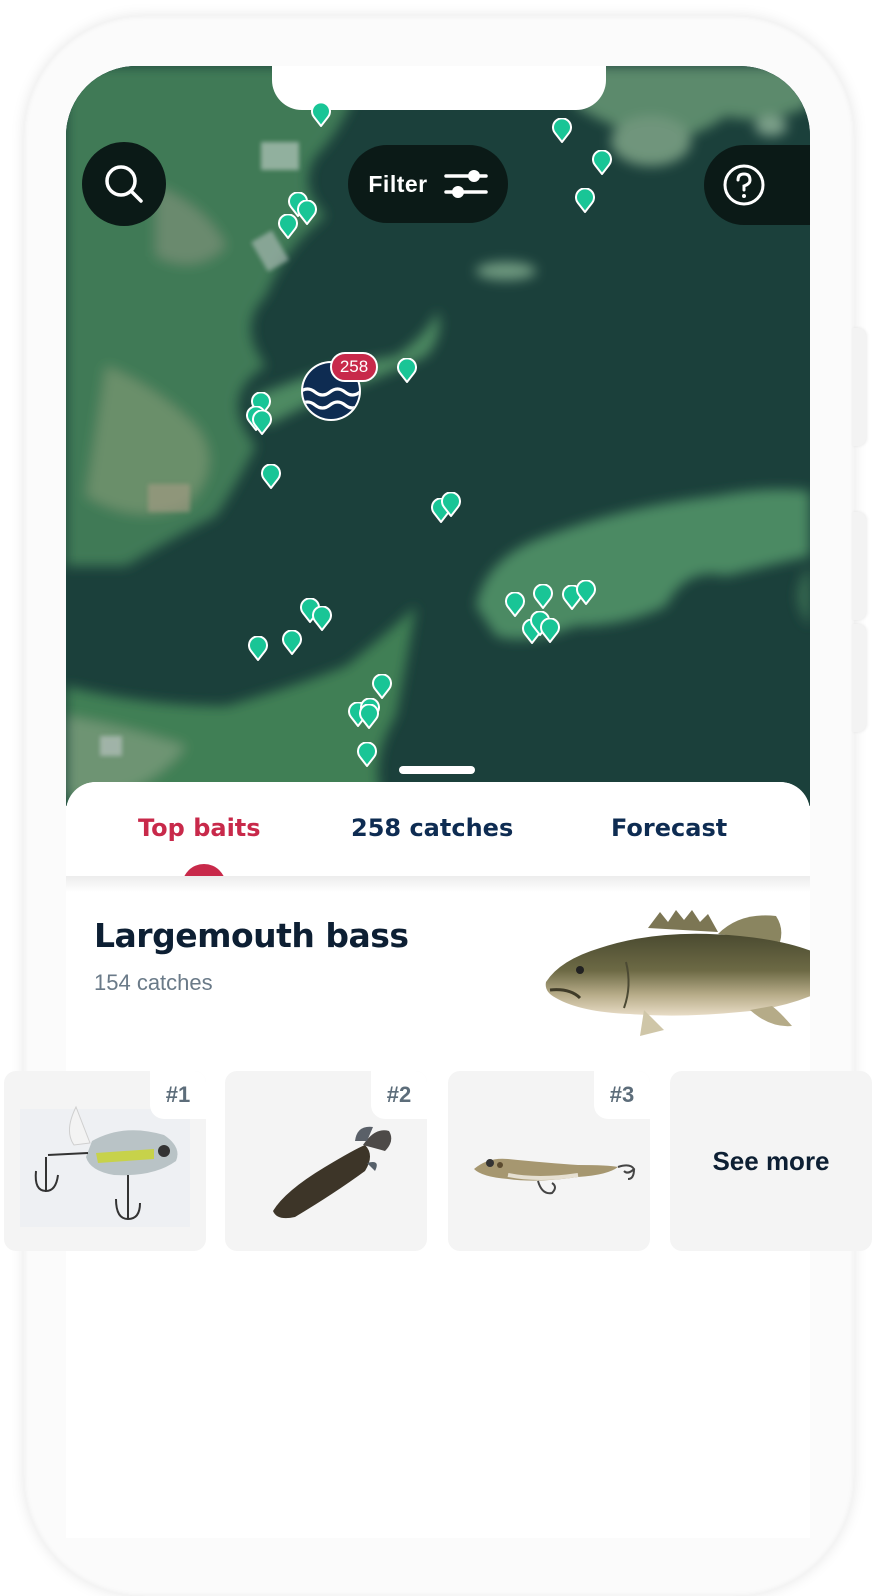 Image resolution: width=876 pixels, height=1596 pixels. Describe the element at coordinates (669, 828) in the screenshot. I see `tab-forecast: Forecast` at that location.